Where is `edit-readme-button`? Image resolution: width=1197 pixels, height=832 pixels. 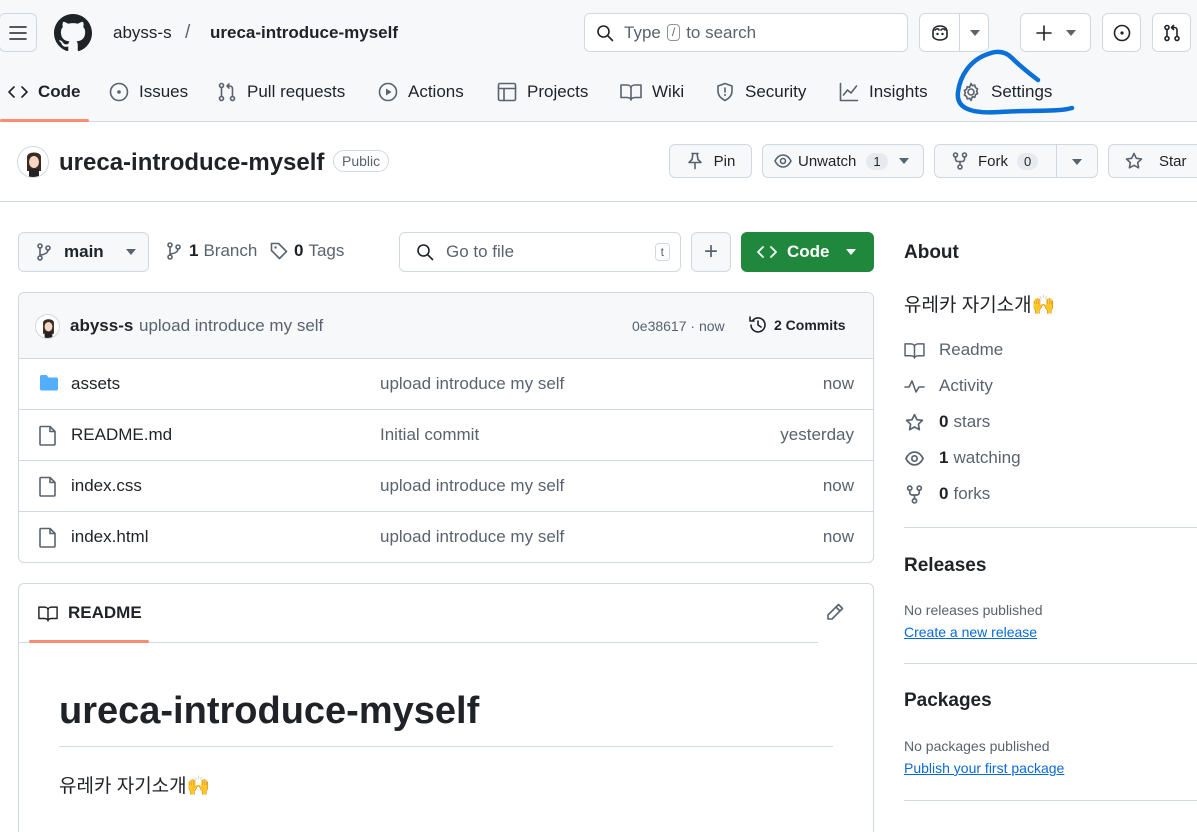 edit-readme-button is located at coordinates (835, 612).